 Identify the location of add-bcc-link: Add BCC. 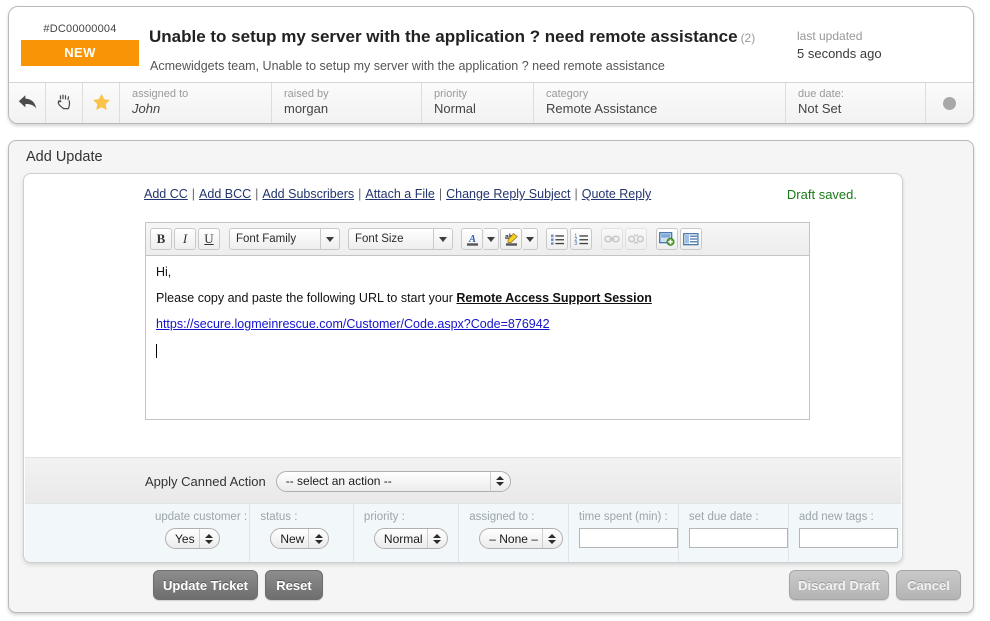
(225, 194).